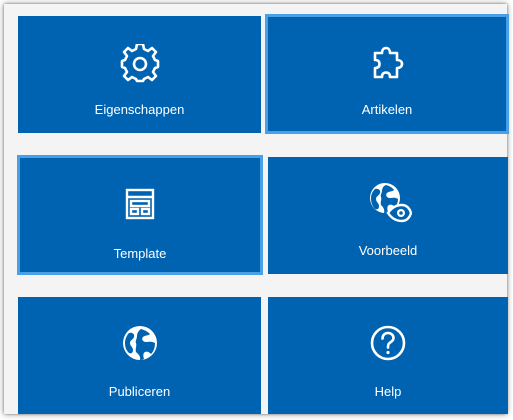  I want to click on tile-publiceren: Publiceren, so click(139, 355).